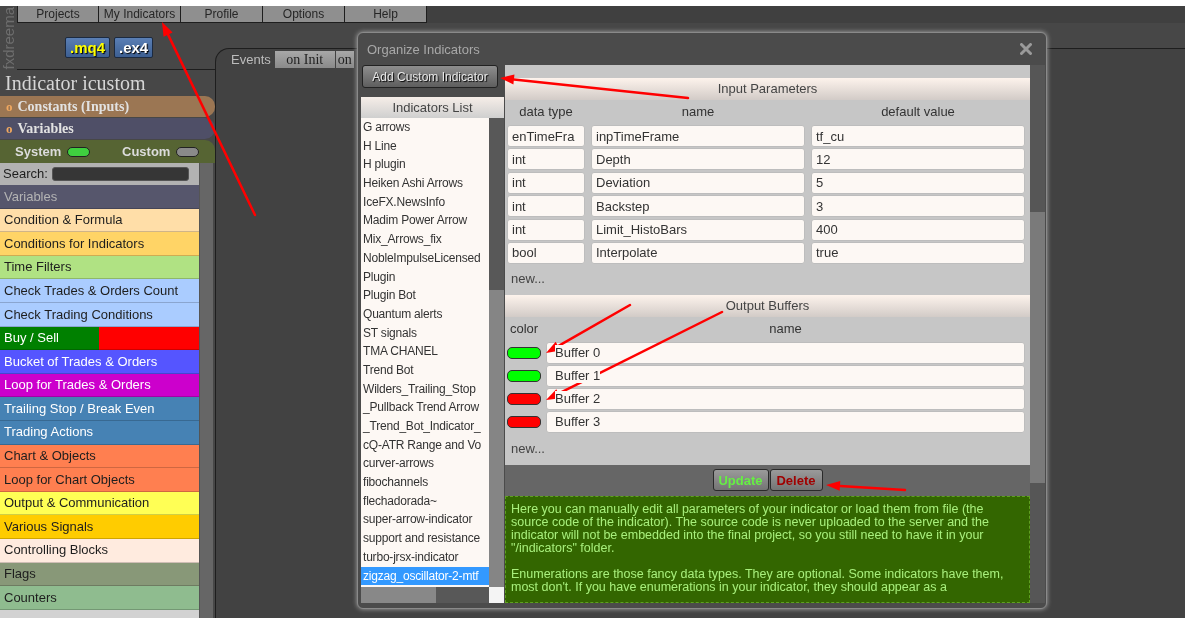  What do you see at coordinates (222, 14) in the screenshot?
I see `menu-item: Profile` at bounding box center [222, 14].